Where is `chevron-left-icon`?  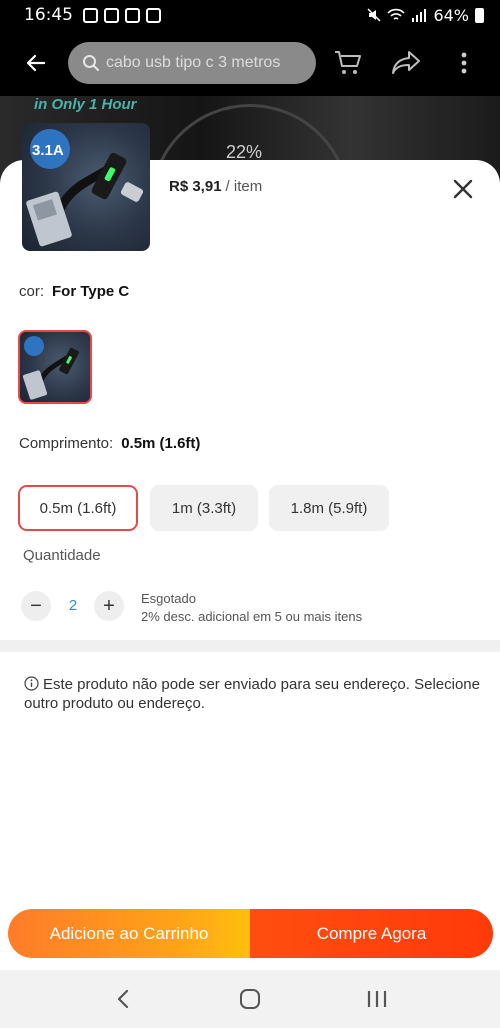
chevron-left-icon is located at coordinates (123, 999).